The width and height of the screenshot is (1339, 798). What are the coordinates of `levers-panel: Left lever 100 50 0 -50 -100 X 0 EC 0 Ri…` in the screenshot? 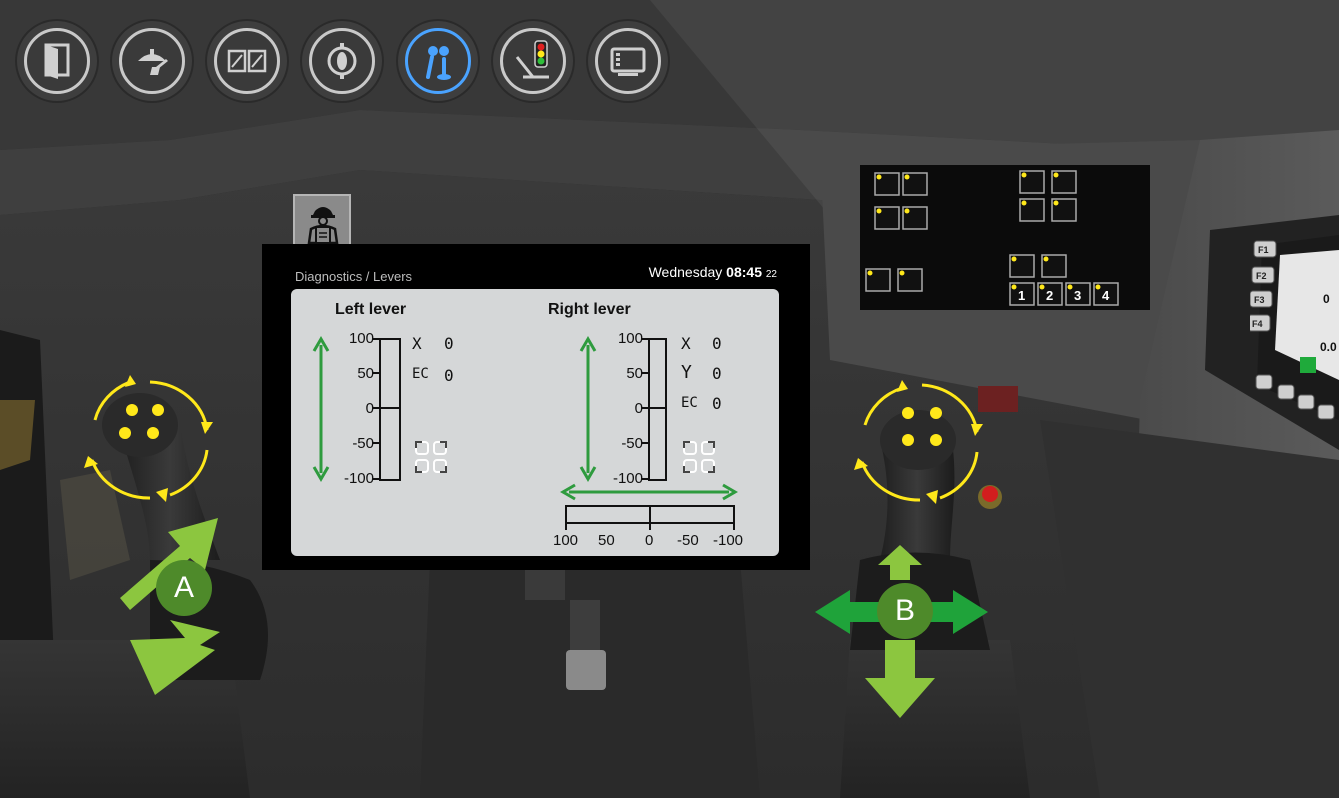 It's located at (535, 422).